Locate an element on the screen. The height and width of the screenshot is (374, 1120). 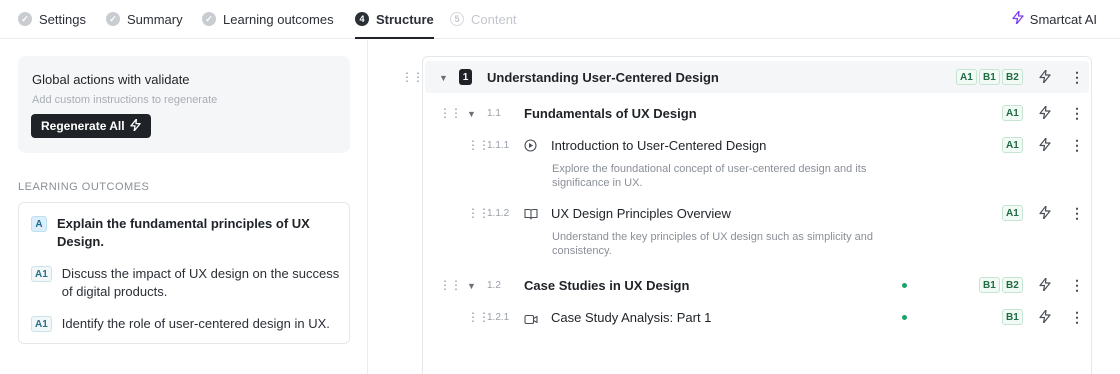
row-number: 1.1.2 is located at coordinates (498, 213).